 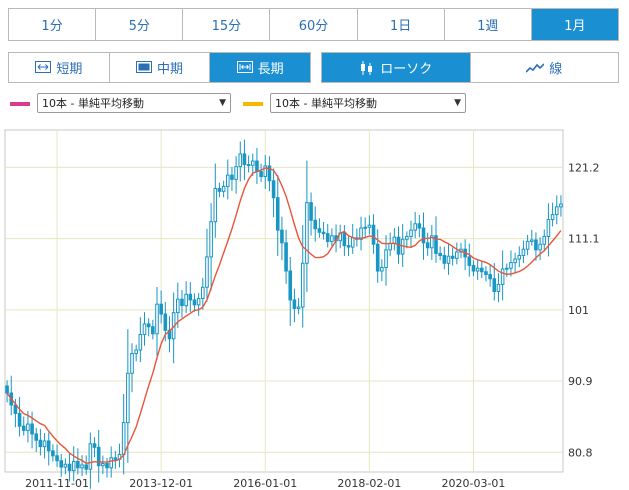 I want to click on timeframe-button: 5分, so click(x=140, y=24).